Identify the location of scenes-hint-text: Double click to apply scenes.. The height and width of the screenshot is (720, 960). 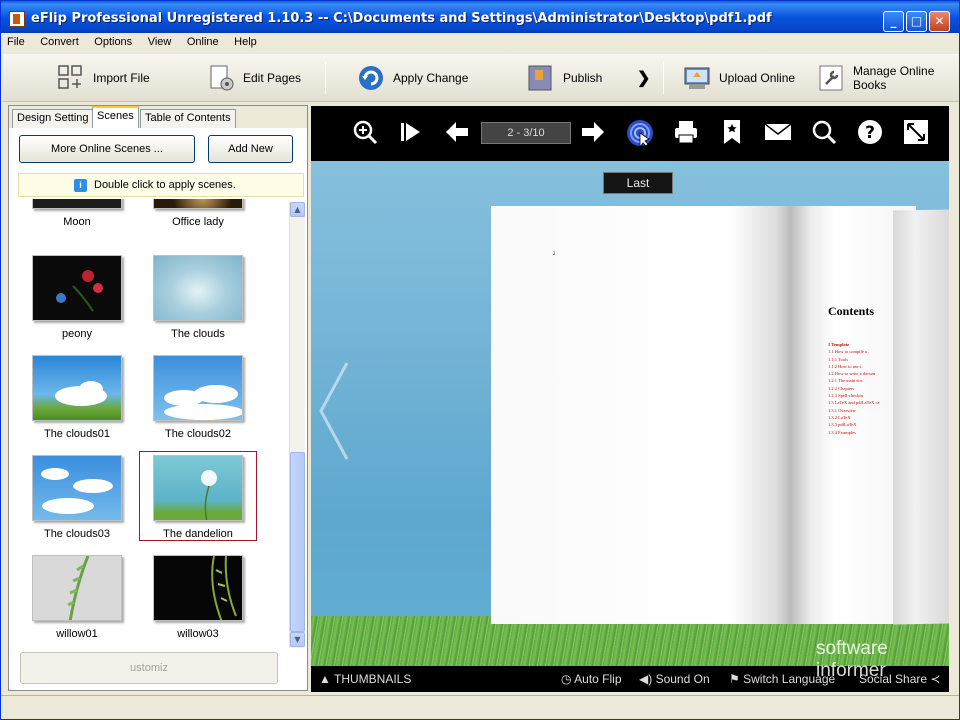
(165, 185).